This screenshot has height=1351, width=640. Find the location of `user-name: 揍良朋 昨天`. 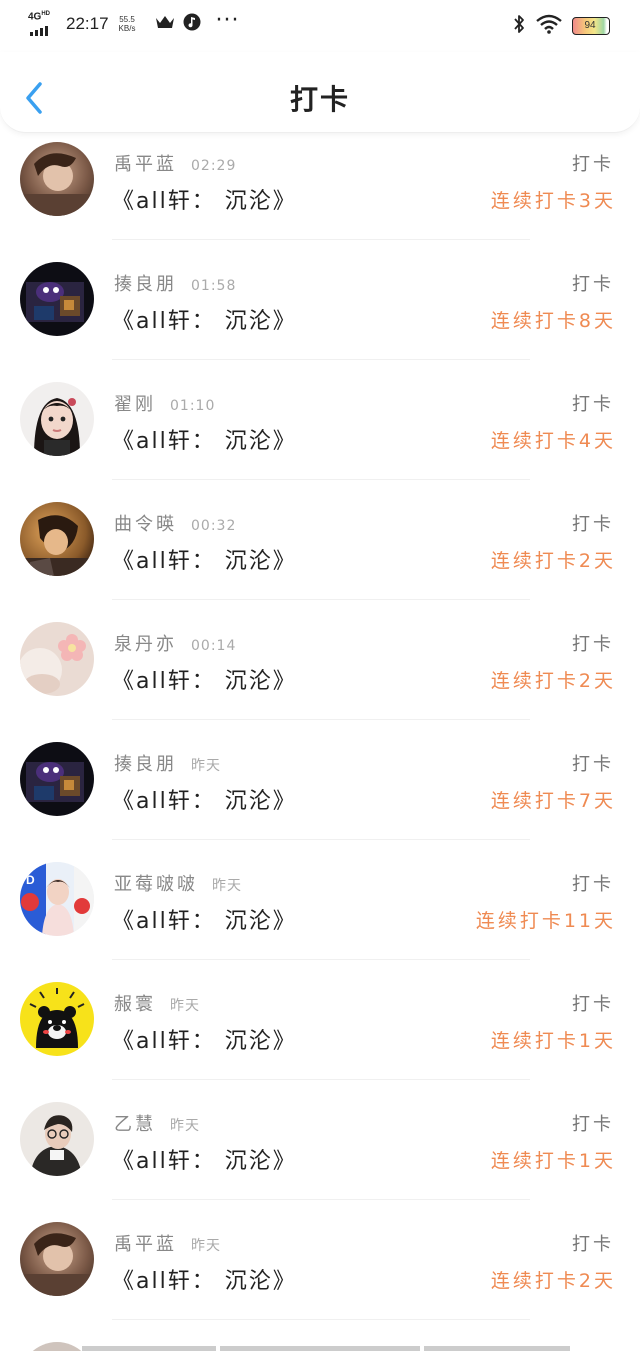

user-name: 揍良朋 昨天 is located at coordinates (167, 763).